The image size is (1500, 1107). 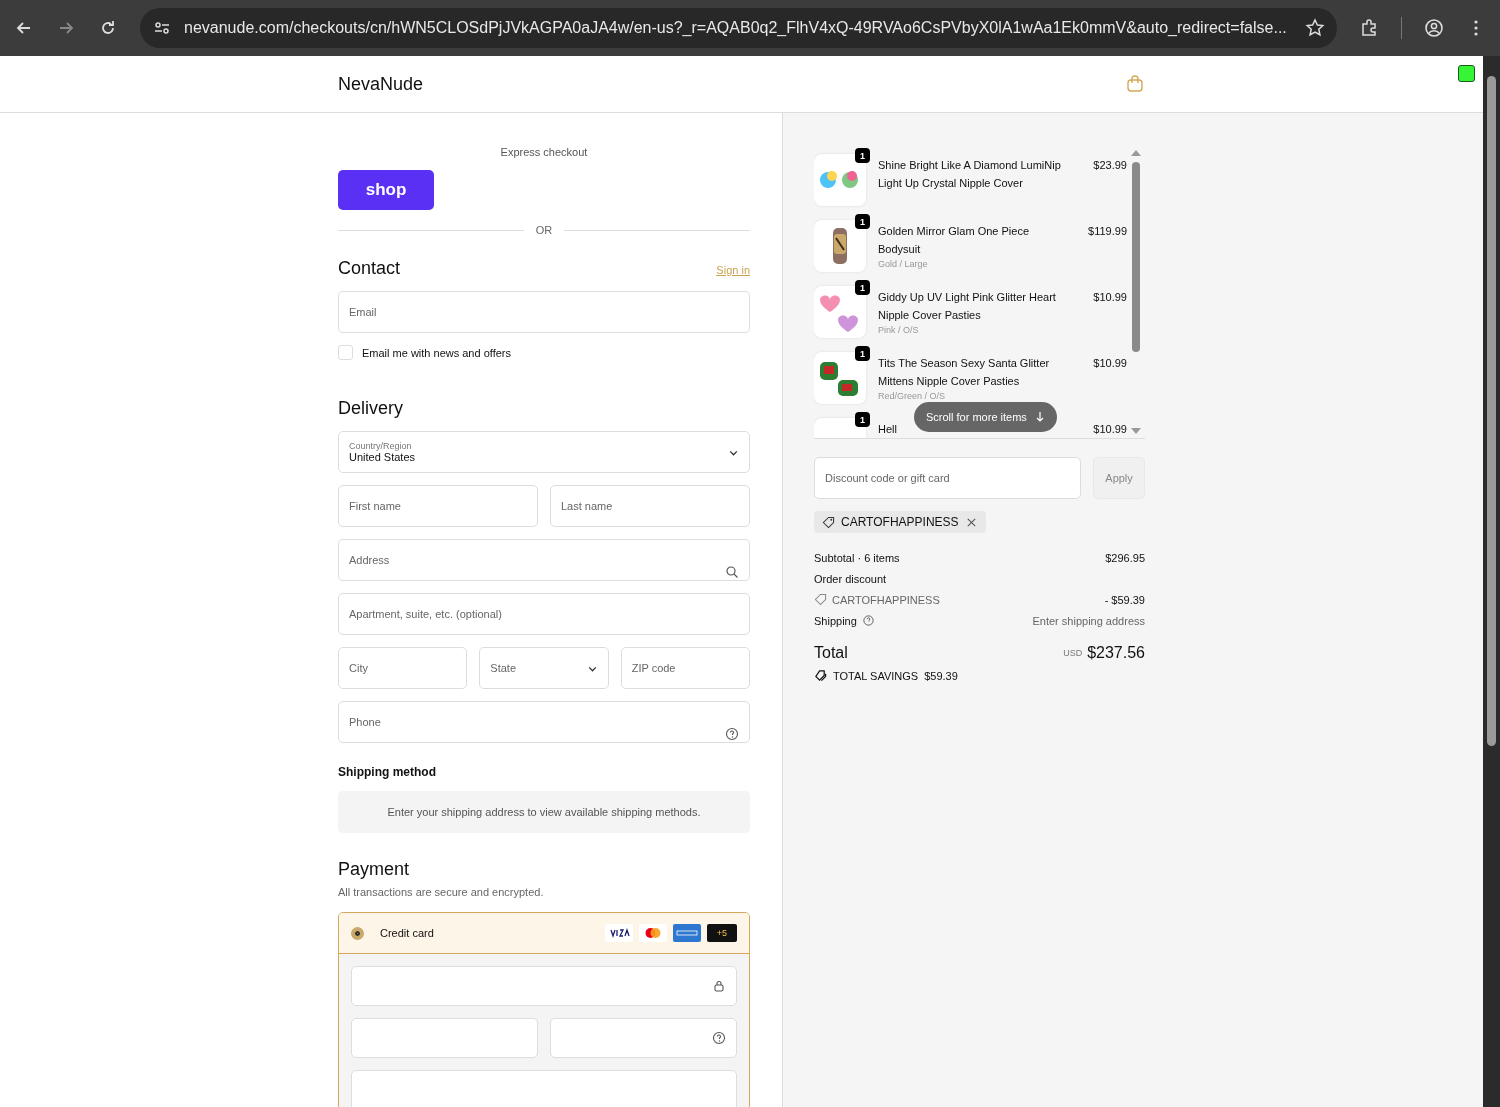 I want to click on product-title: Tits The Season Sexy Santa Glitter Mittens Nipple Cover Pasties, so click(x=964, y=372).